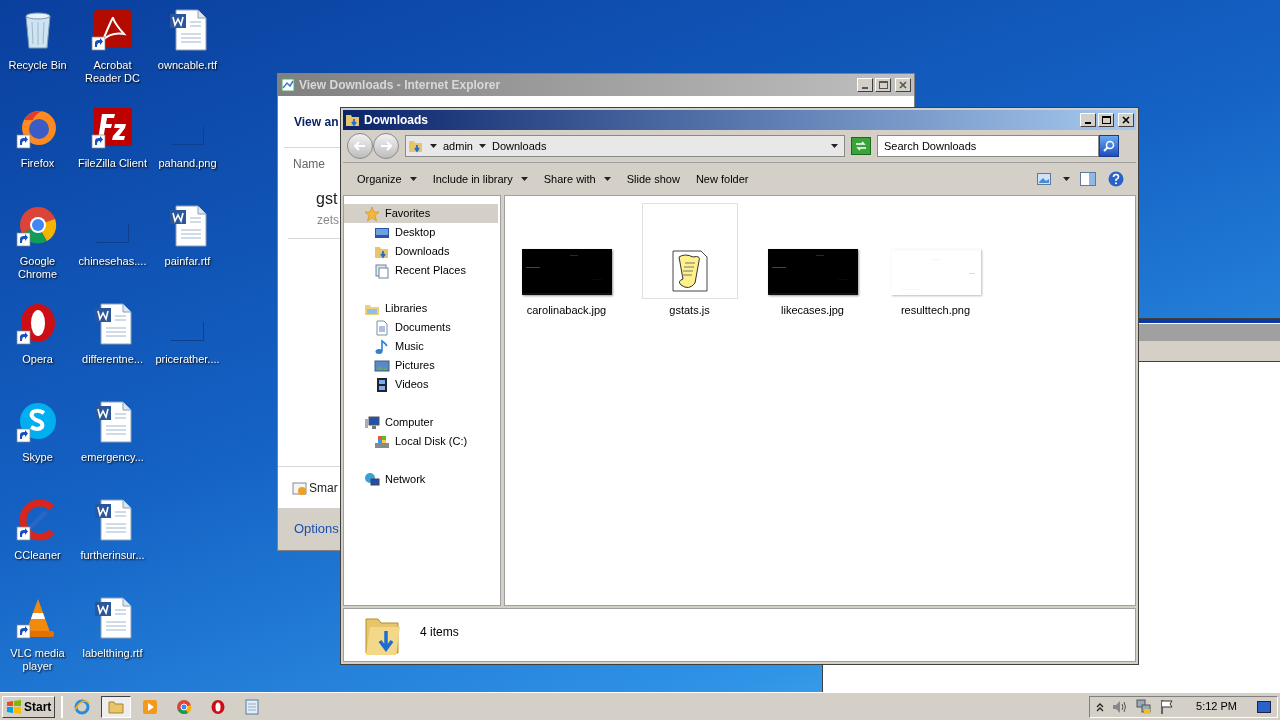 The image size is (1280, 720). What do you see at coordinates (421, 479) in the screenshot?
I see `nav-item: Network` at bounding box center [421, 479].